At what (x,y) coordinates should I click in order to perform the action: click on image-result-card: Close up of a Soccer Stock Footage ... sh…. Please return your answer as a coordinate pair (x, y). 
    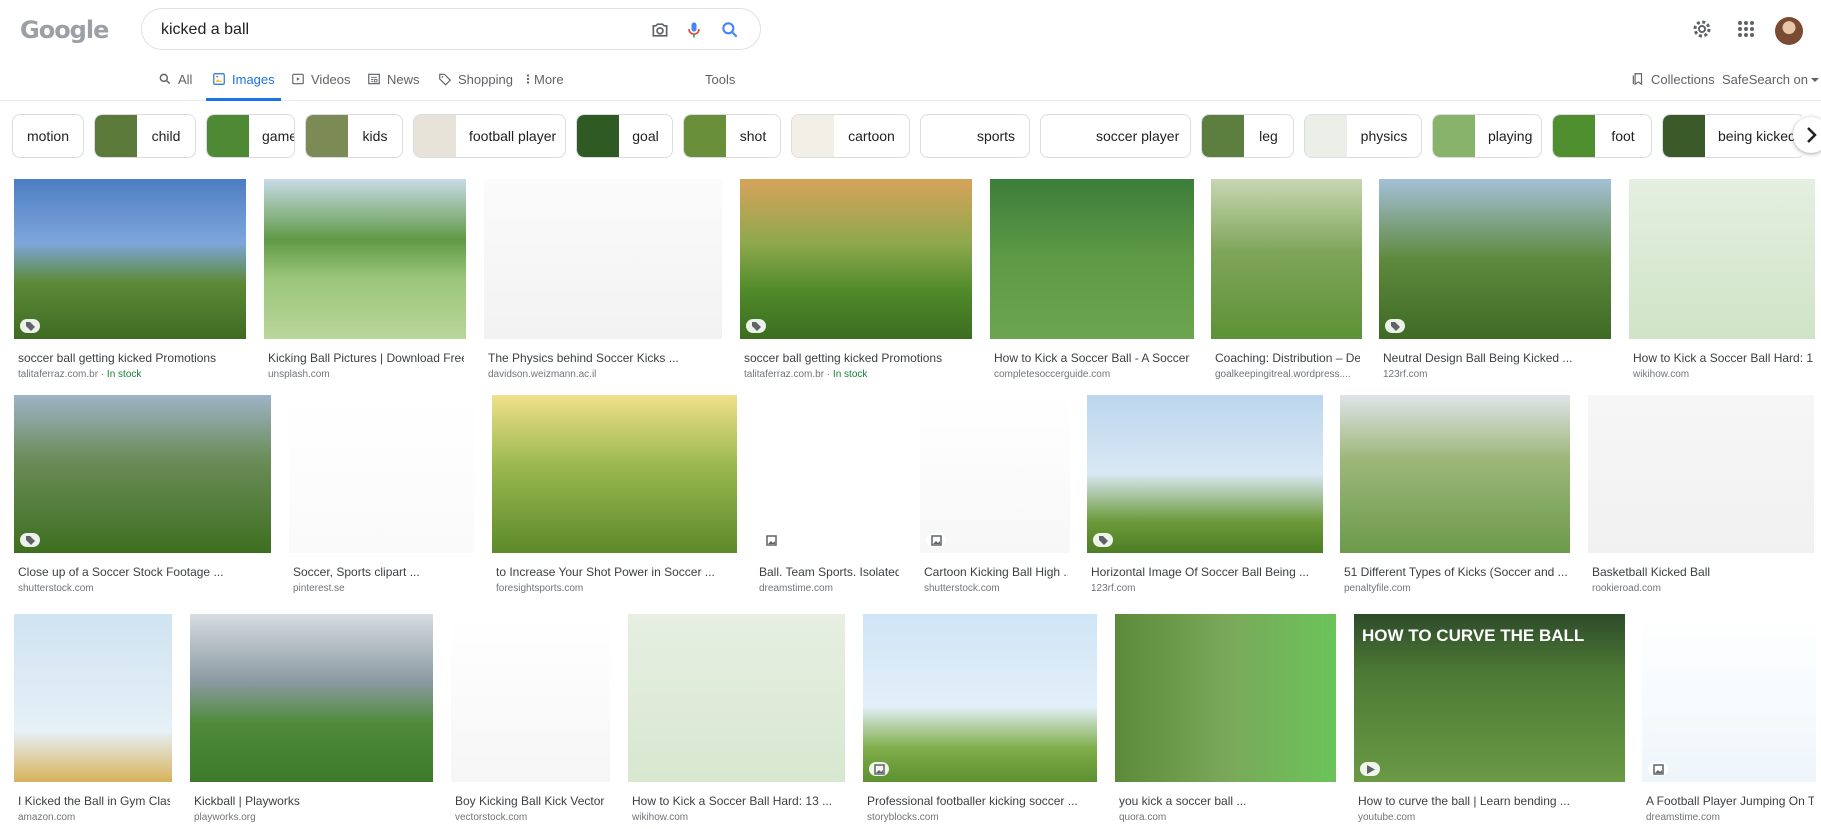
    Looking at the image, I should click on (142, 496).